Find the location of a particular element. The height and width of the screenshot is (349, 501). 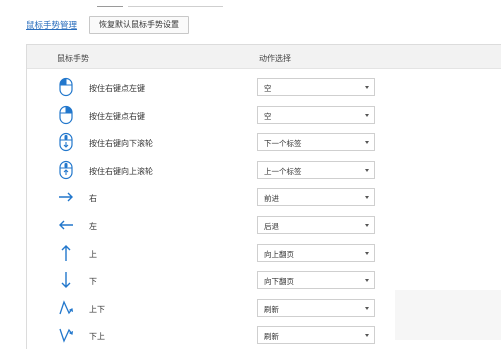

gesture-label: 上 is located at coordinates (93, 254).